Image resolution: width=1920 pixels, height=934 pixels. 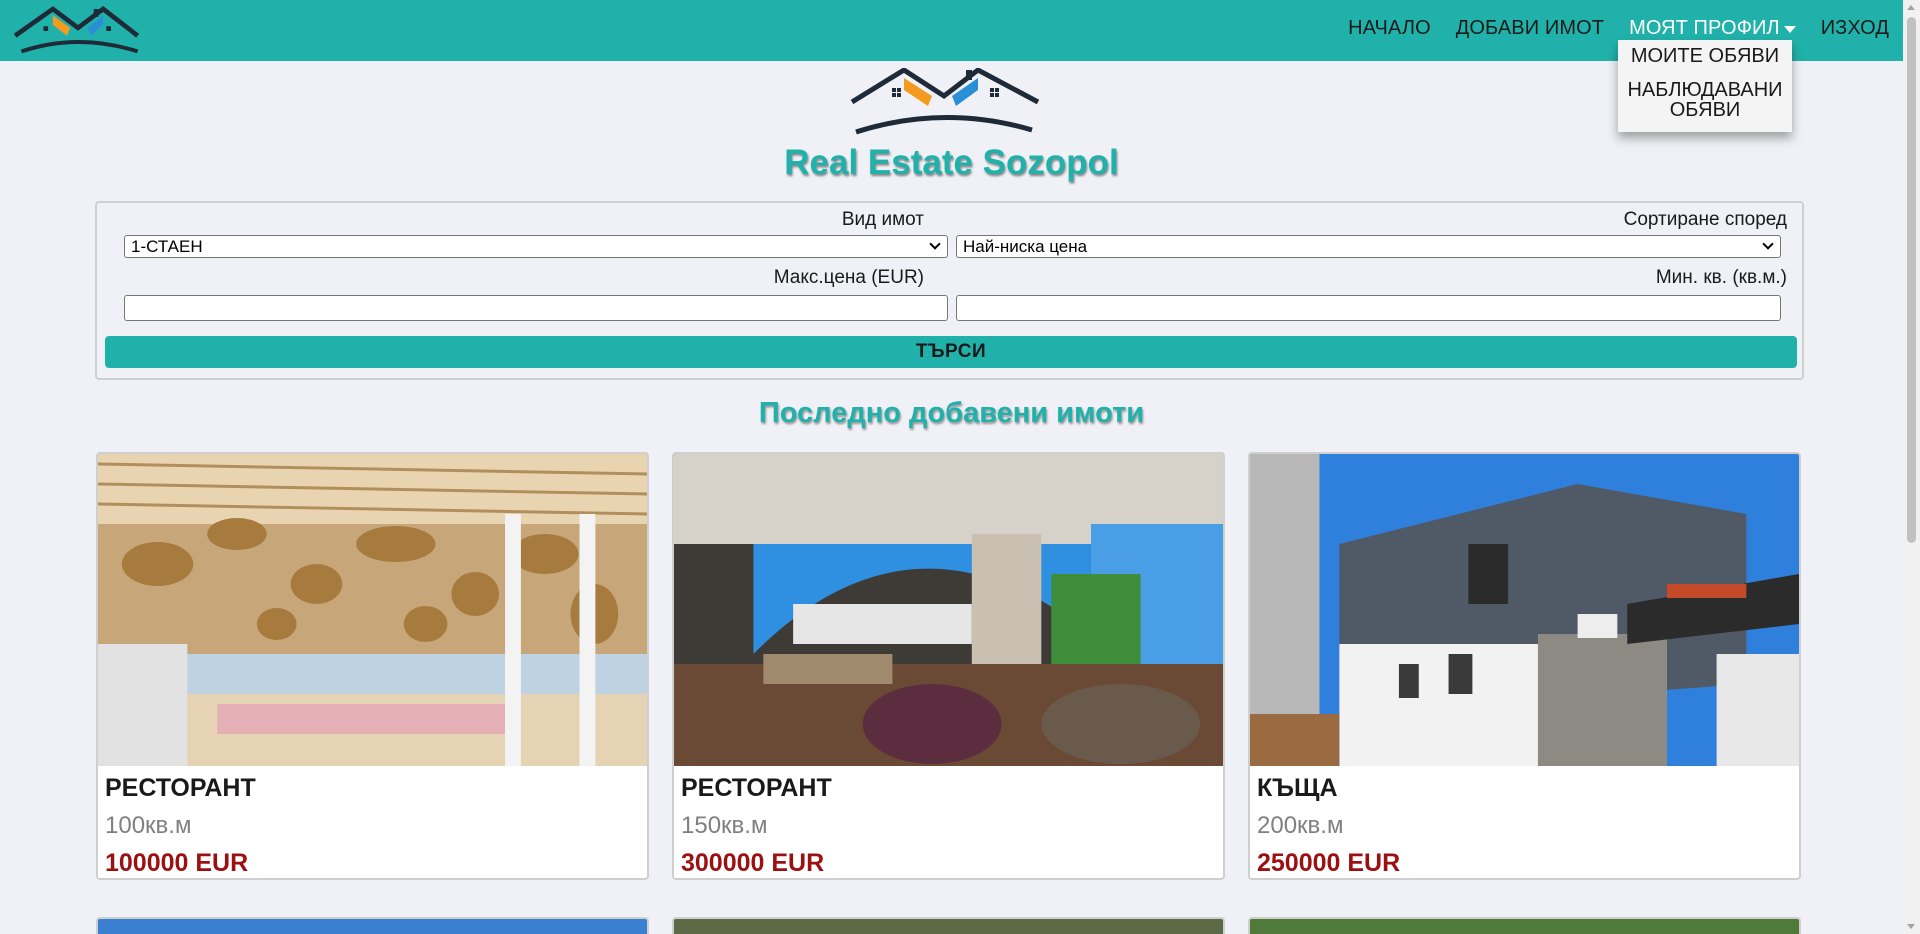 I want to click on property-type-label: Вид имот, so click(x=882, y=219).